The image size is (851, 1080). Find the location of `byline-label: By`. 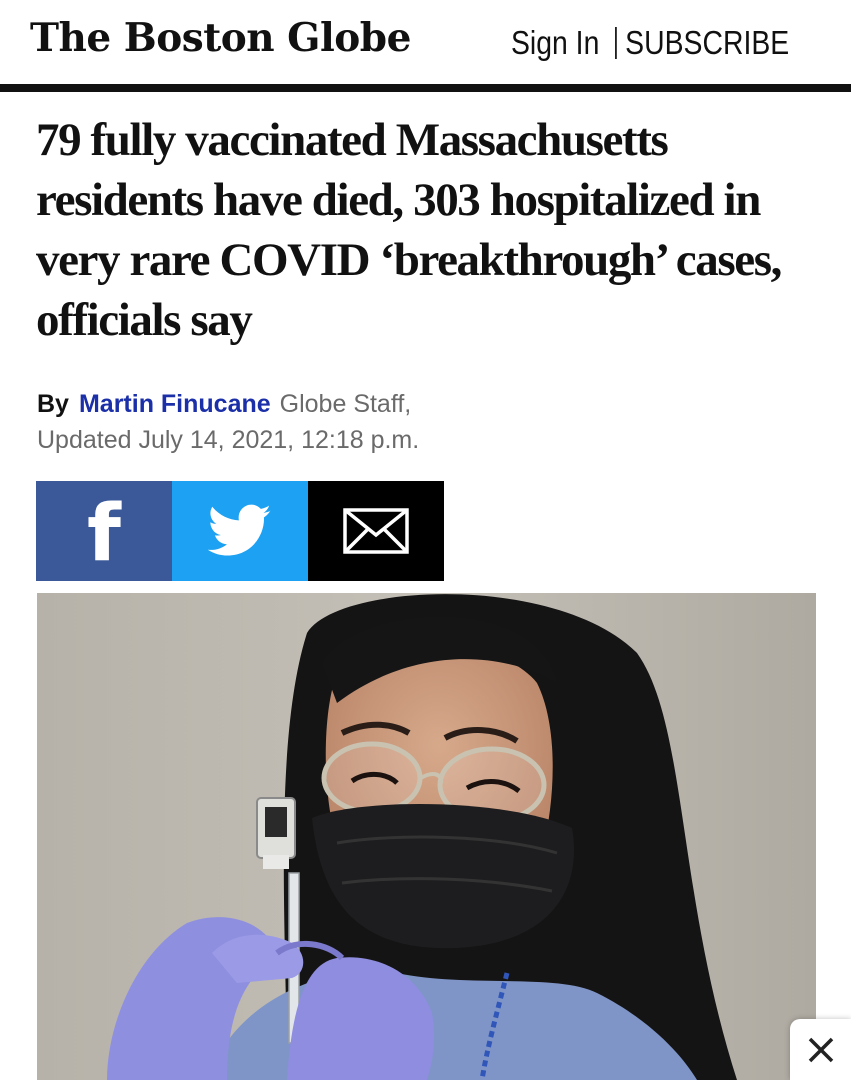

byline-label: By is located at coordinates (53, 404).